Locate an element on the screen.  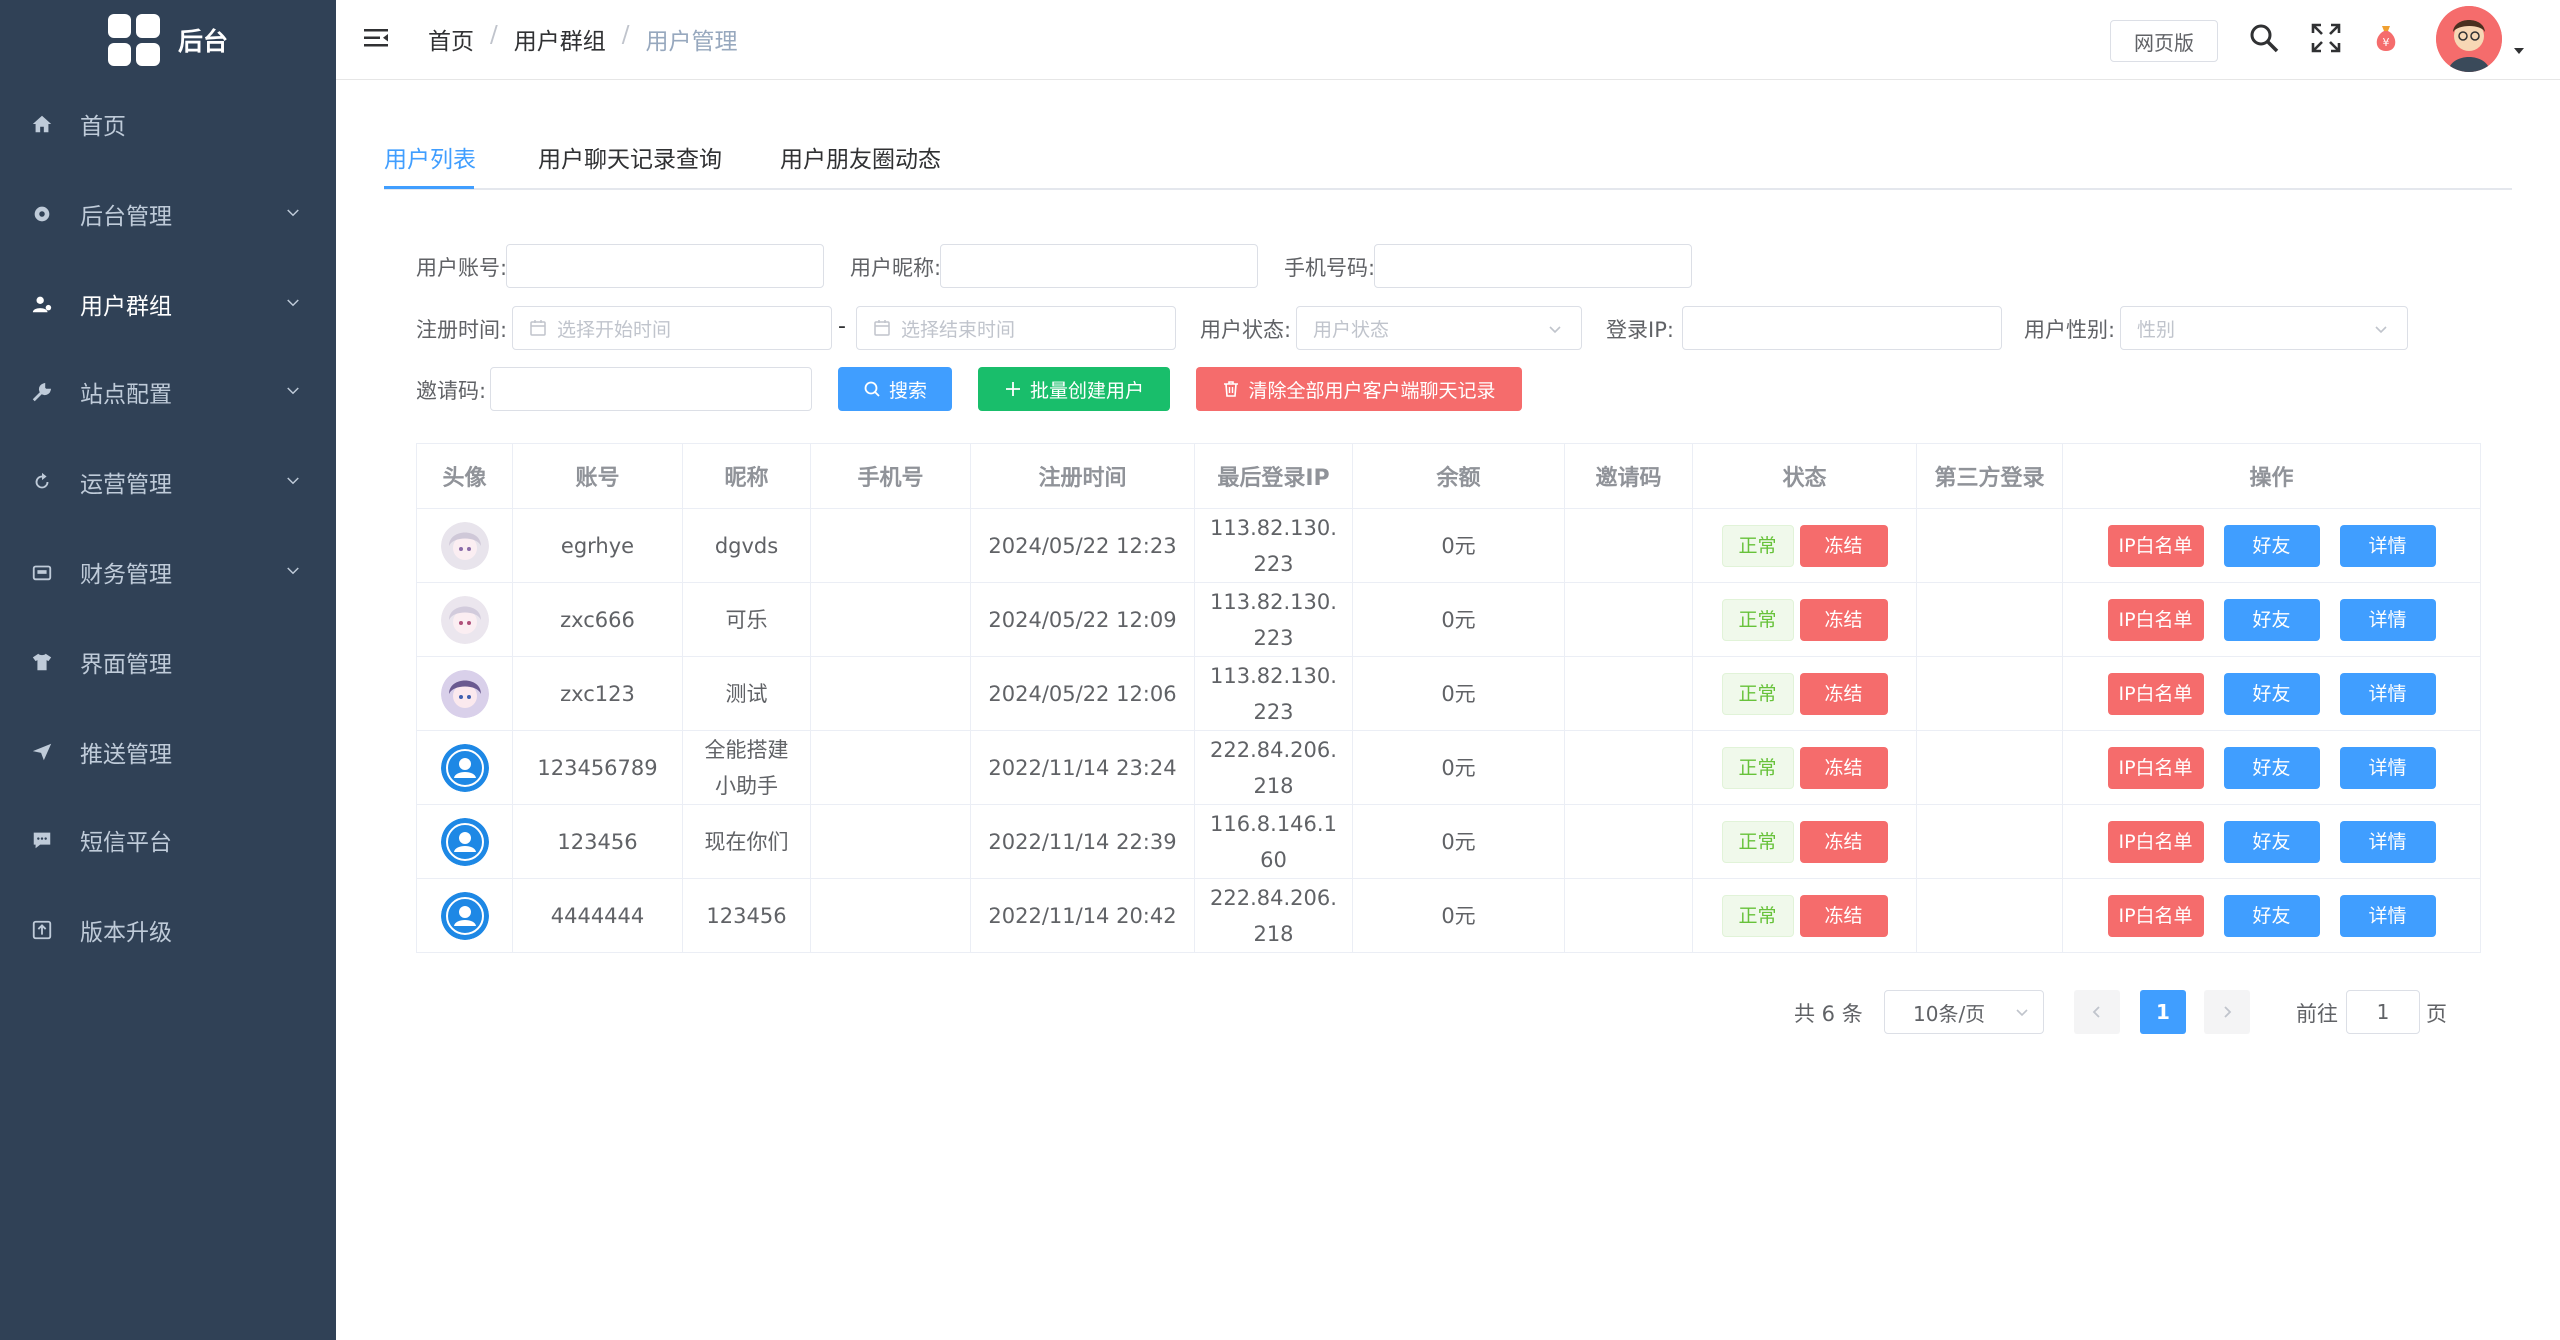
sidebar-item-upgrade: 版本升级 is located at coordinates (168, 930).